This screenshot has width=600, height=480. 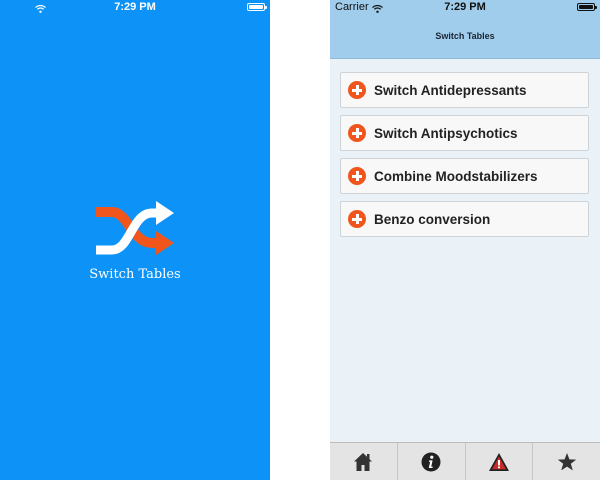 I want to click on info-icon, so click(x=431, y=461).